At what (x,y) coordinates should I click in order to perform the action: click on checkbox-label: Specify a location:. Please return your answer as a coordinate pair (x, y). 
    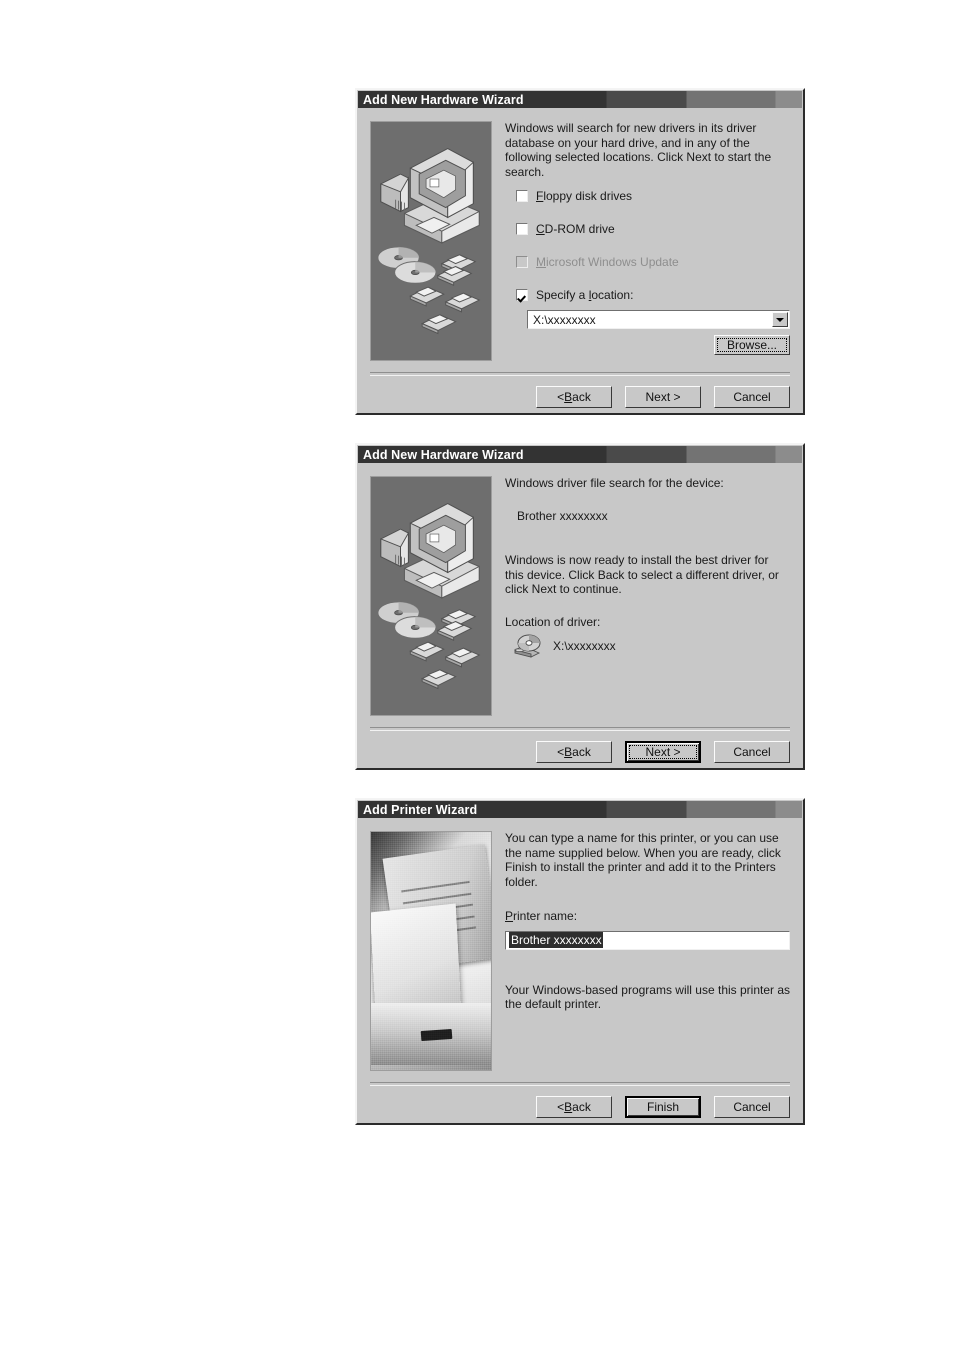
    Looking at the image, I should click on (585, 295).